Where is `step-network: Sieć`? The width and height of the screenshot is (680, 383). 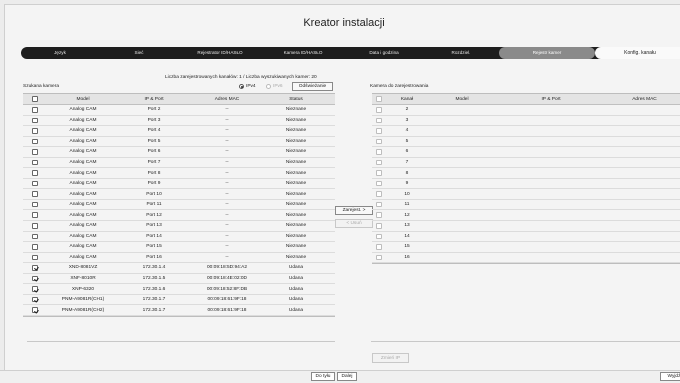
step-network: Sieć is located at coordinates (139, 53).